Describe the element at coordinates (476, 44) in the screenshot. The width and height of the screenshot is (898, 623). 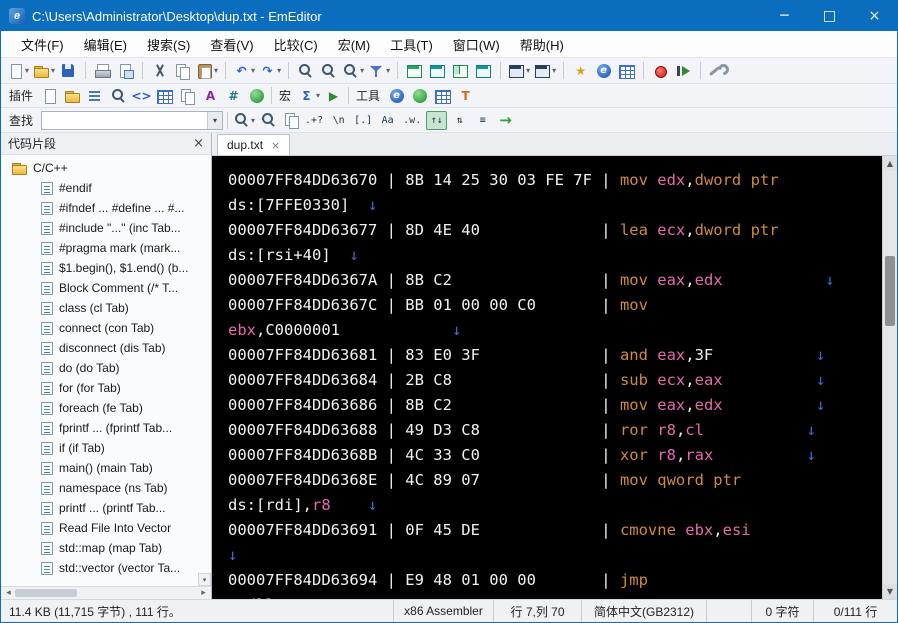
I see `menu-window: 窗口(W)` at that location.